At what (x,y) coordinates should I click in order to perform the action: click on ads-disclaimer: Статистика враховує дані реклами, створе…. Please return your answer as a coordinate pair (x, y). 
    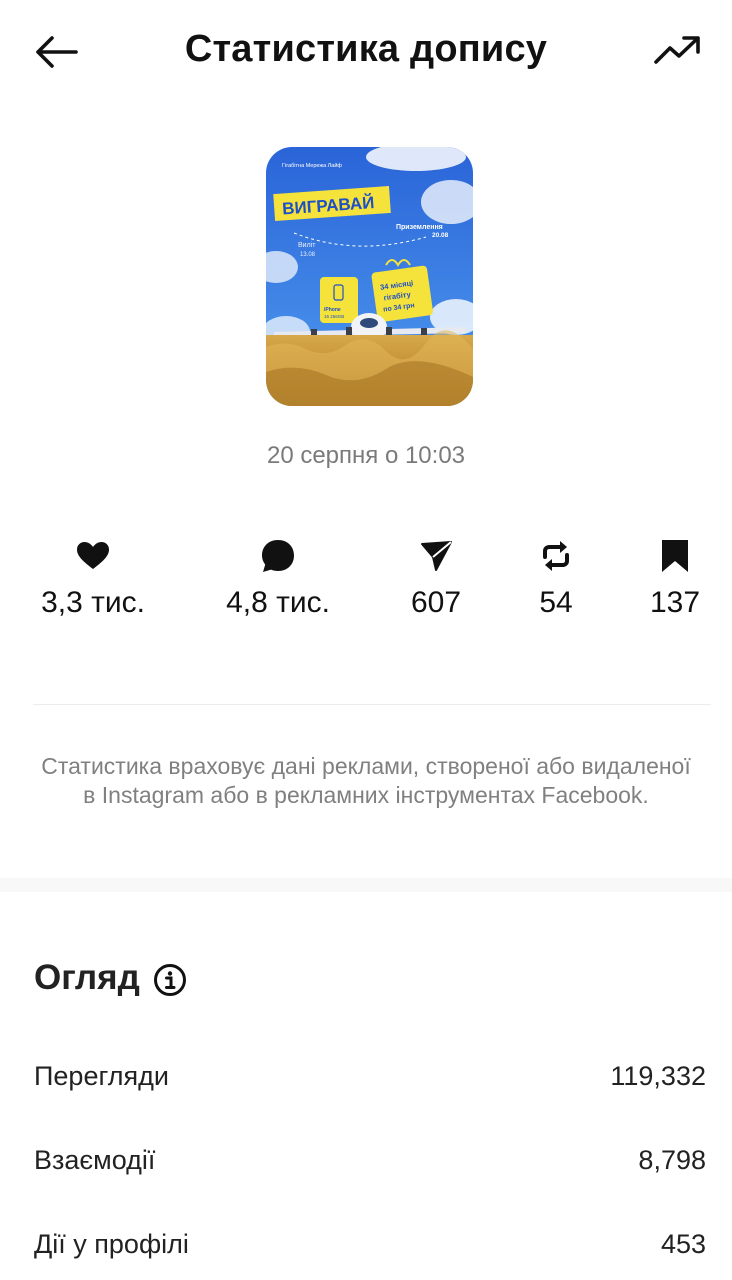
    Looking at the image, I should click on (366, 780).